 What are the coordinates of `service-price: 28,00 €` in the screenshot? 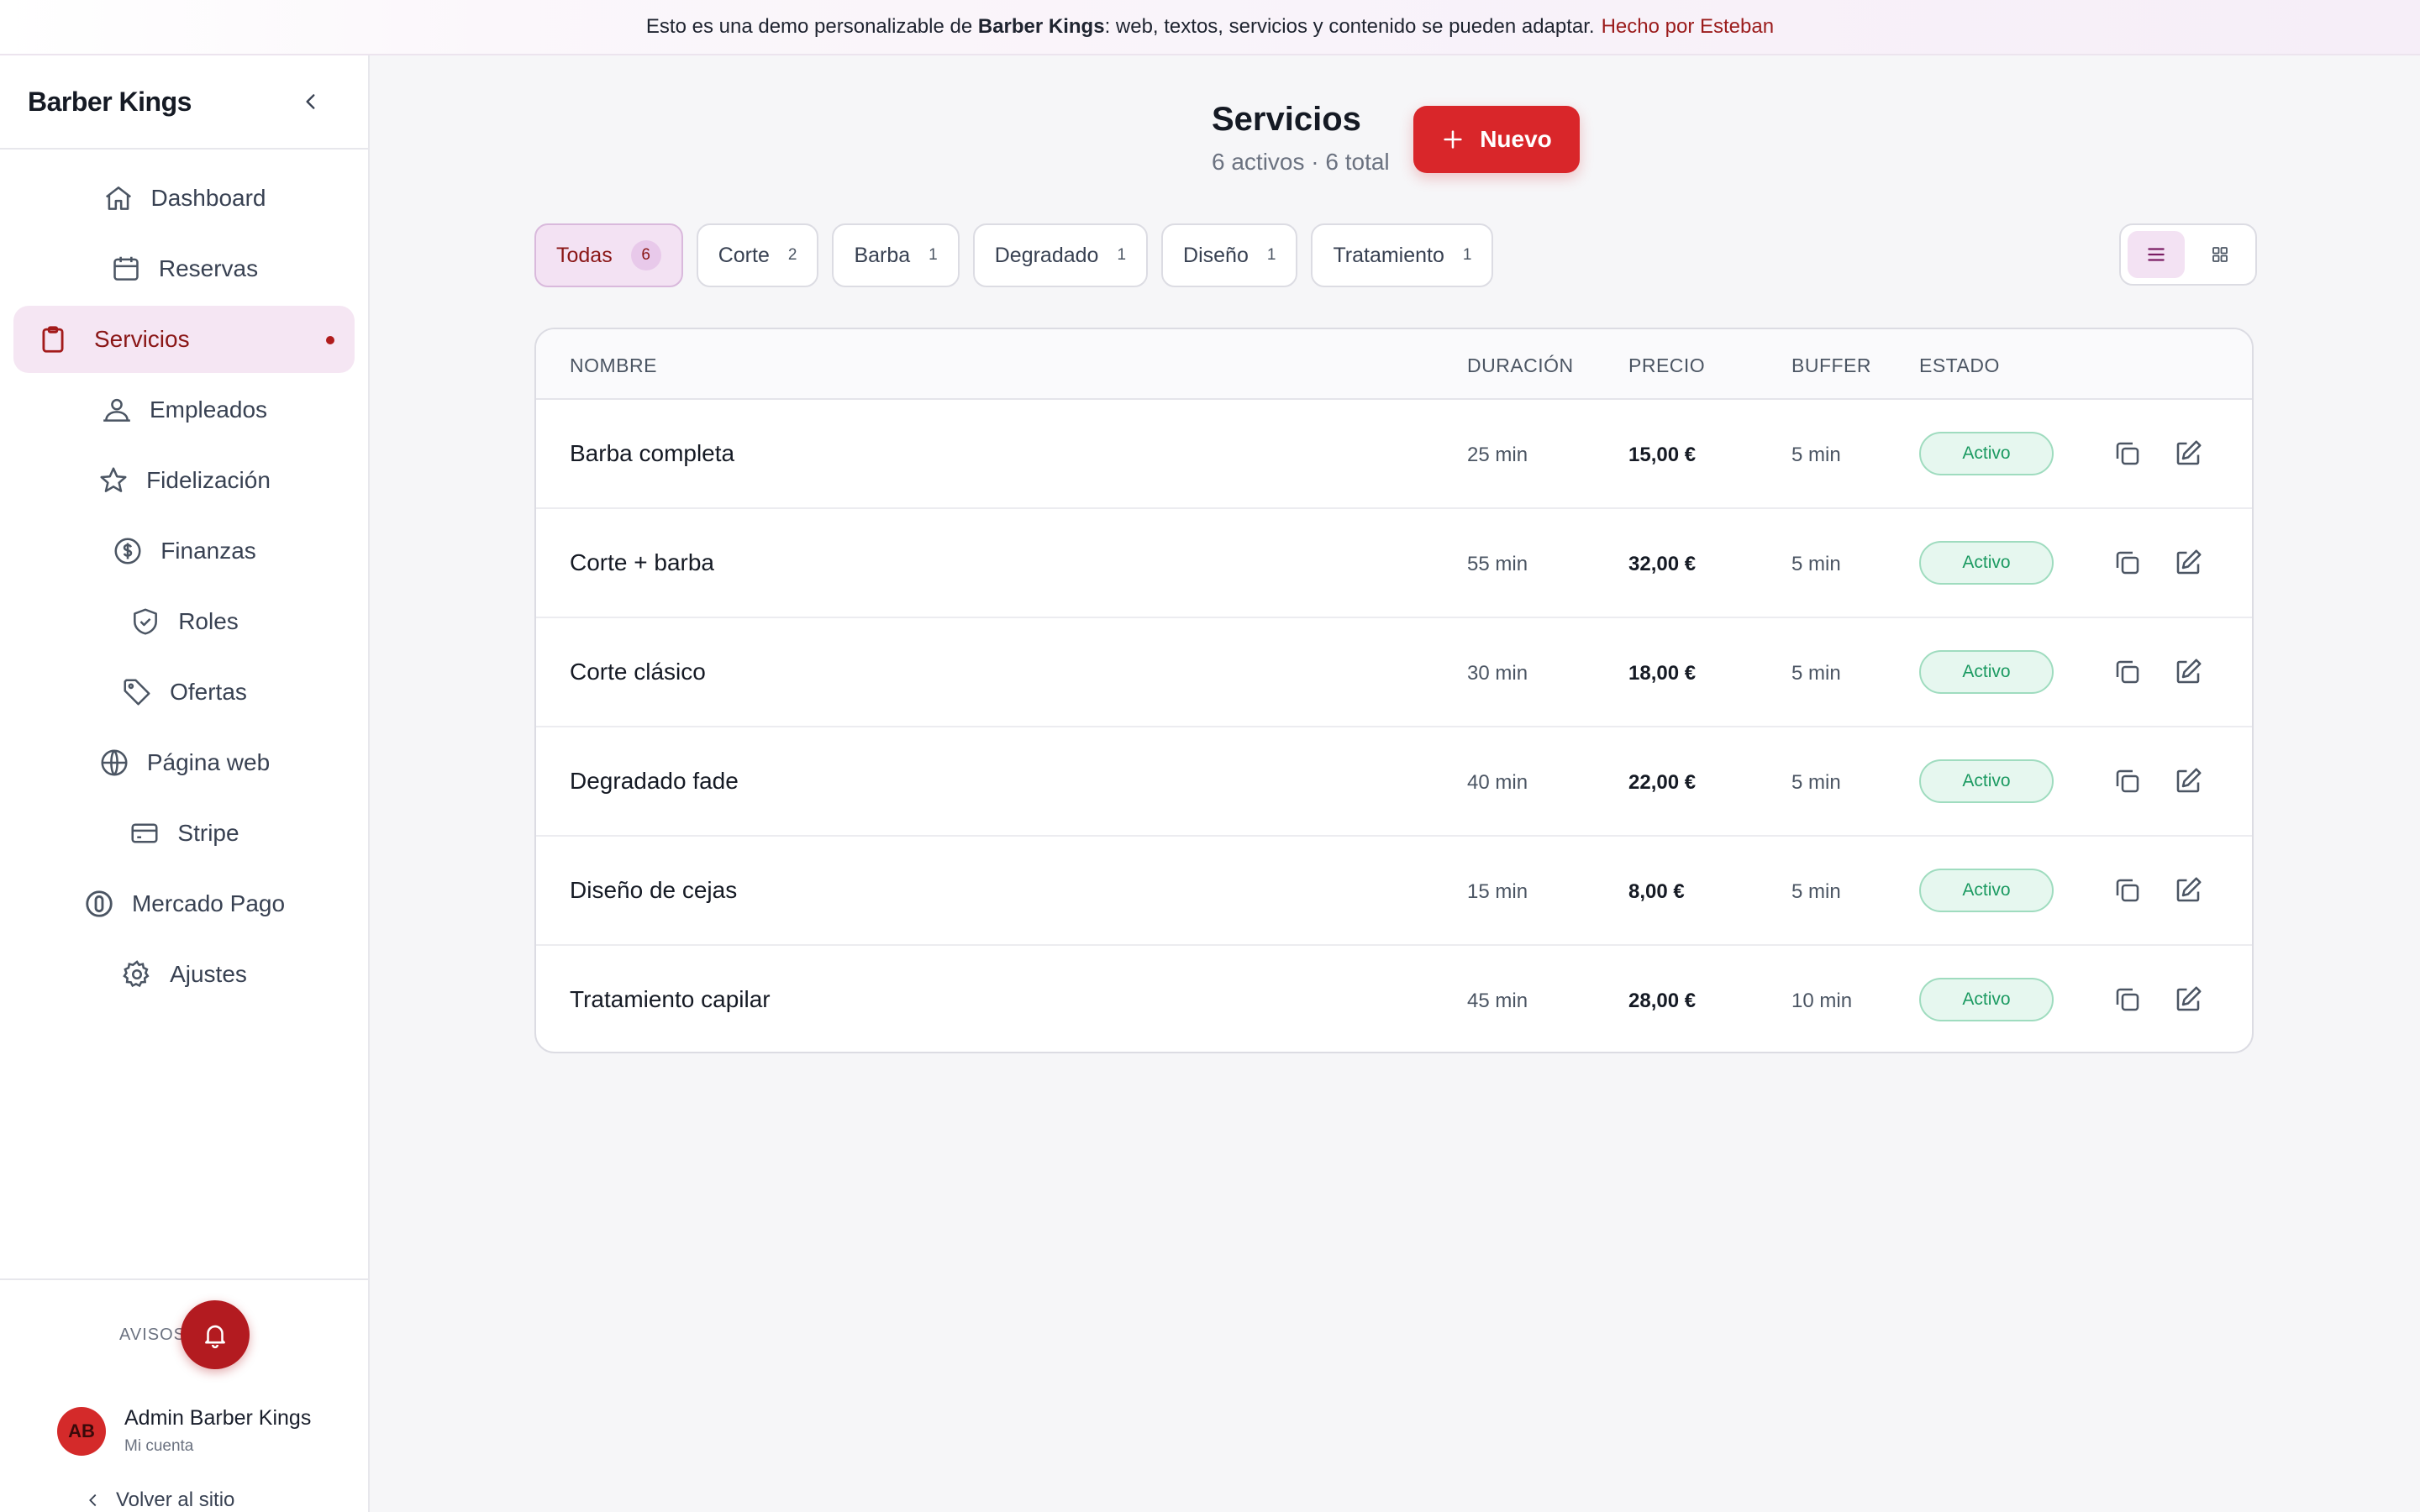 It's located at (1662, 1001).